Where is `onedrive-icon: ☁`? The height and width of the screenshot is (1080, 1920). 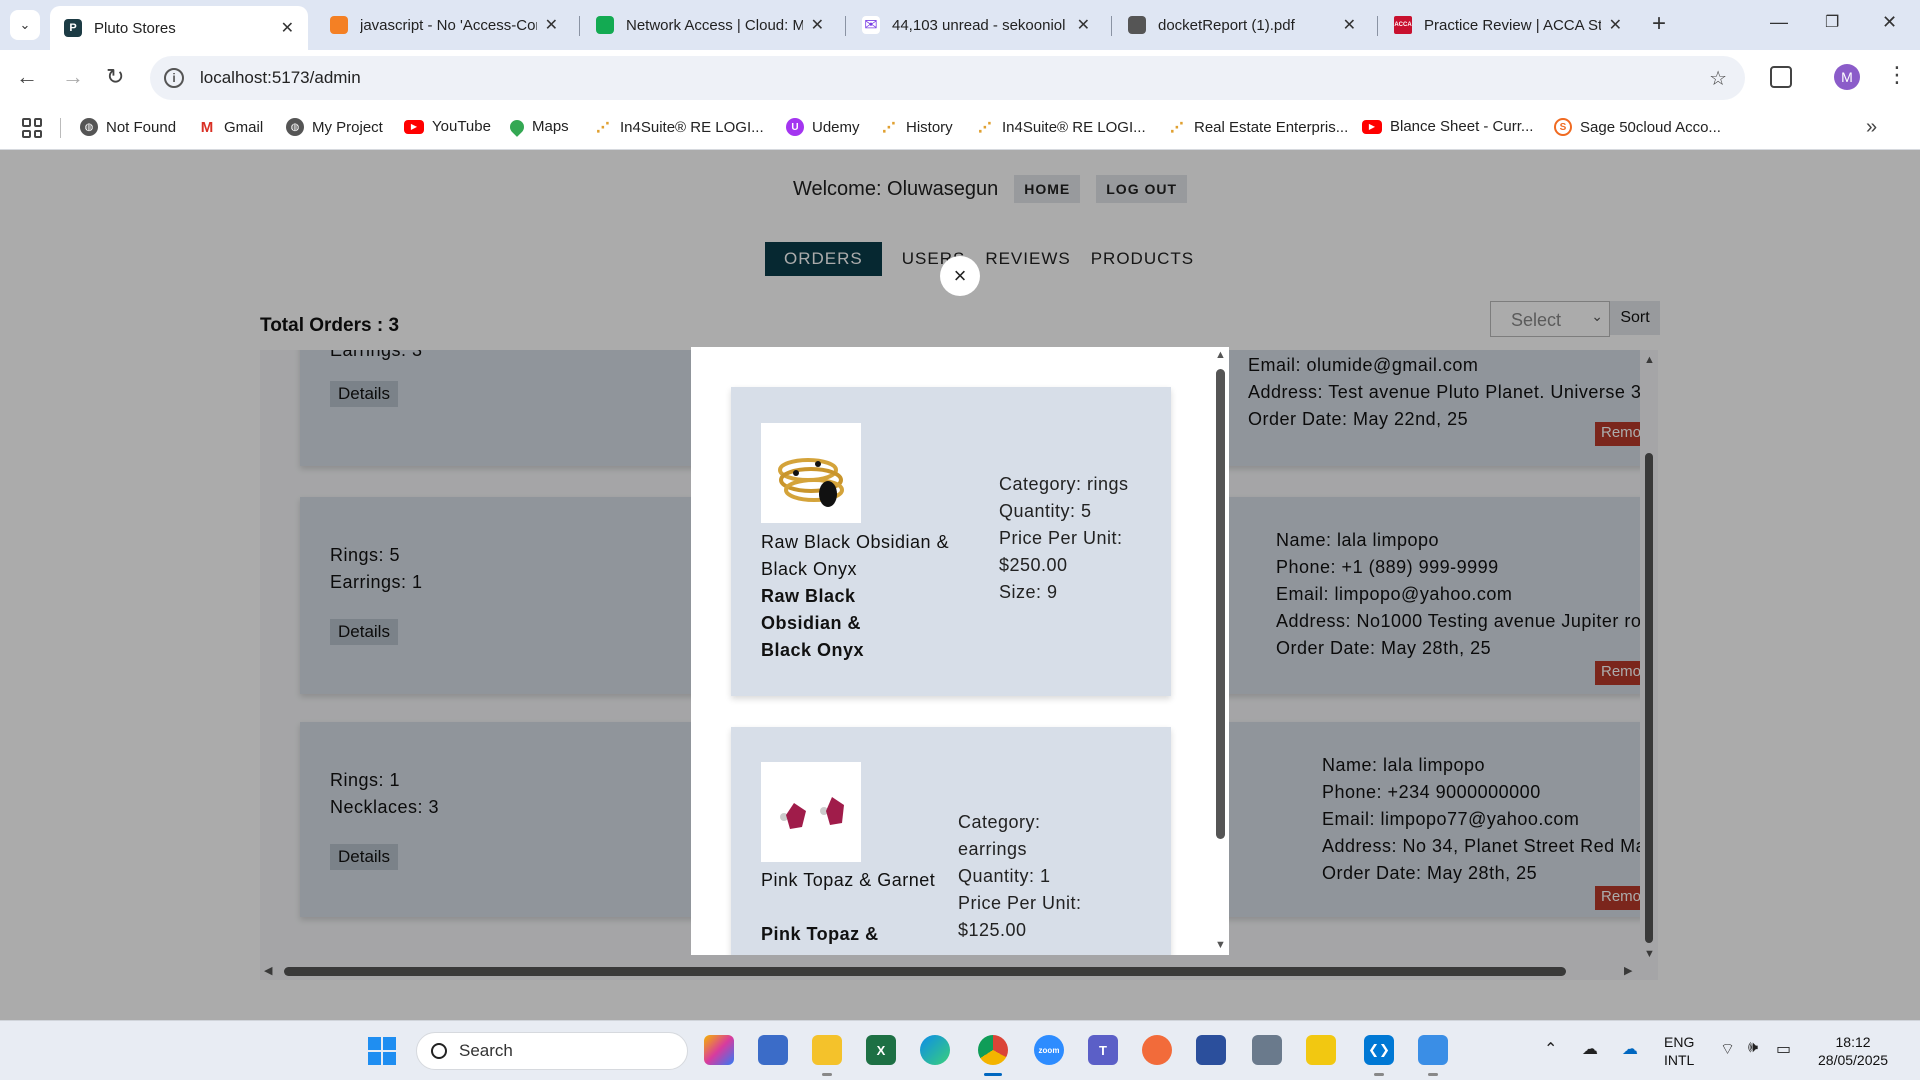
onedrive-icon: ☁ is located at coordinates (1590, 1049).